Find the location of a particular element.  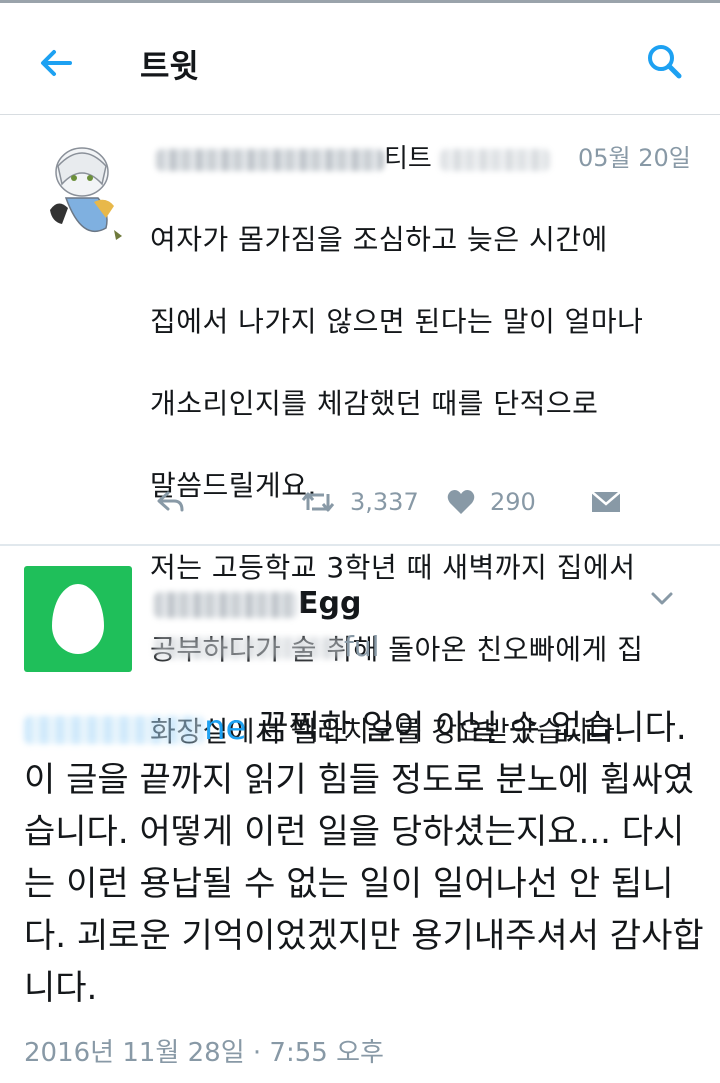

egg-avatar is located at coordinates (78, 619).